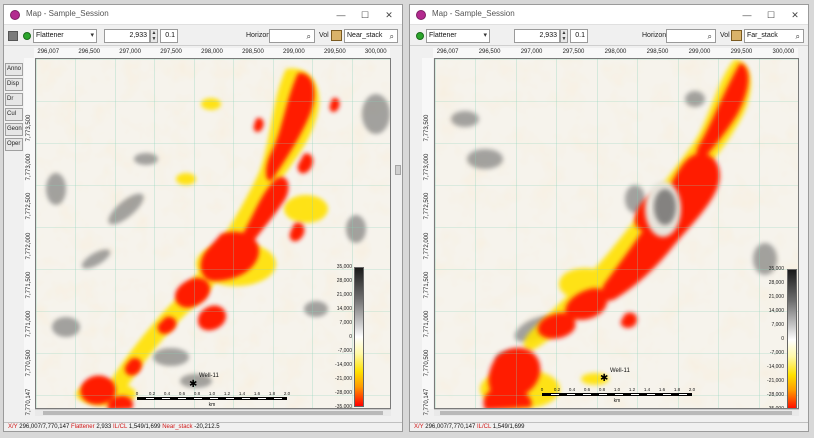 Image resolution: width=814 pixels, height=438 pixels. What do you see at coordinates (371, 36) in the screenshot?
I see `volume-select: Near_stack ⌕` at bounding box center [371, 36].